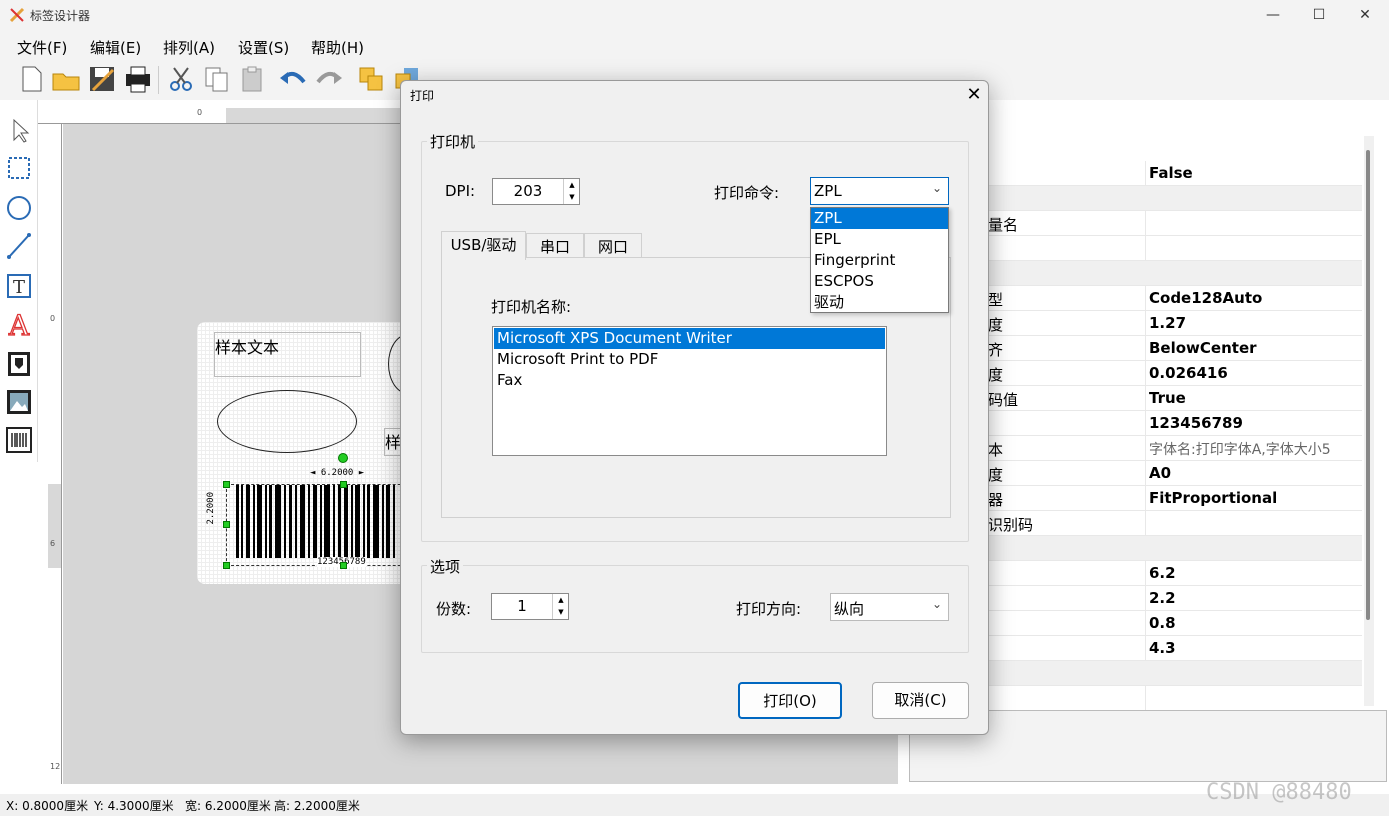 Image resolution: width=1389 pixels, height=816 pixels. What do you see at coordinates (1175, 298) in the screenshot?
I see `property-row: 型 Code128Auto` at bounding box center [1175, 298].